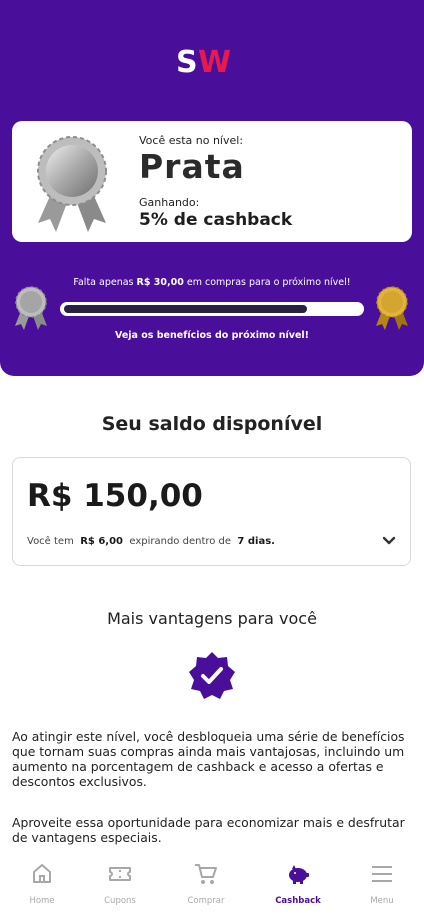  I want to click on silver-medal-small-icon, so click(31, 308).